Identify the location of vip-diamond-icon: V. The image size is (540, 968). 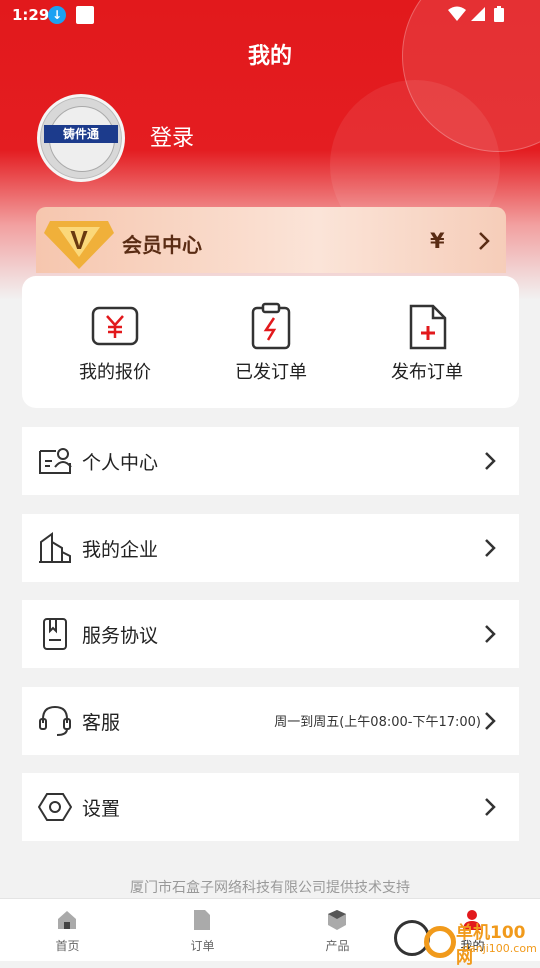
(79, 245).